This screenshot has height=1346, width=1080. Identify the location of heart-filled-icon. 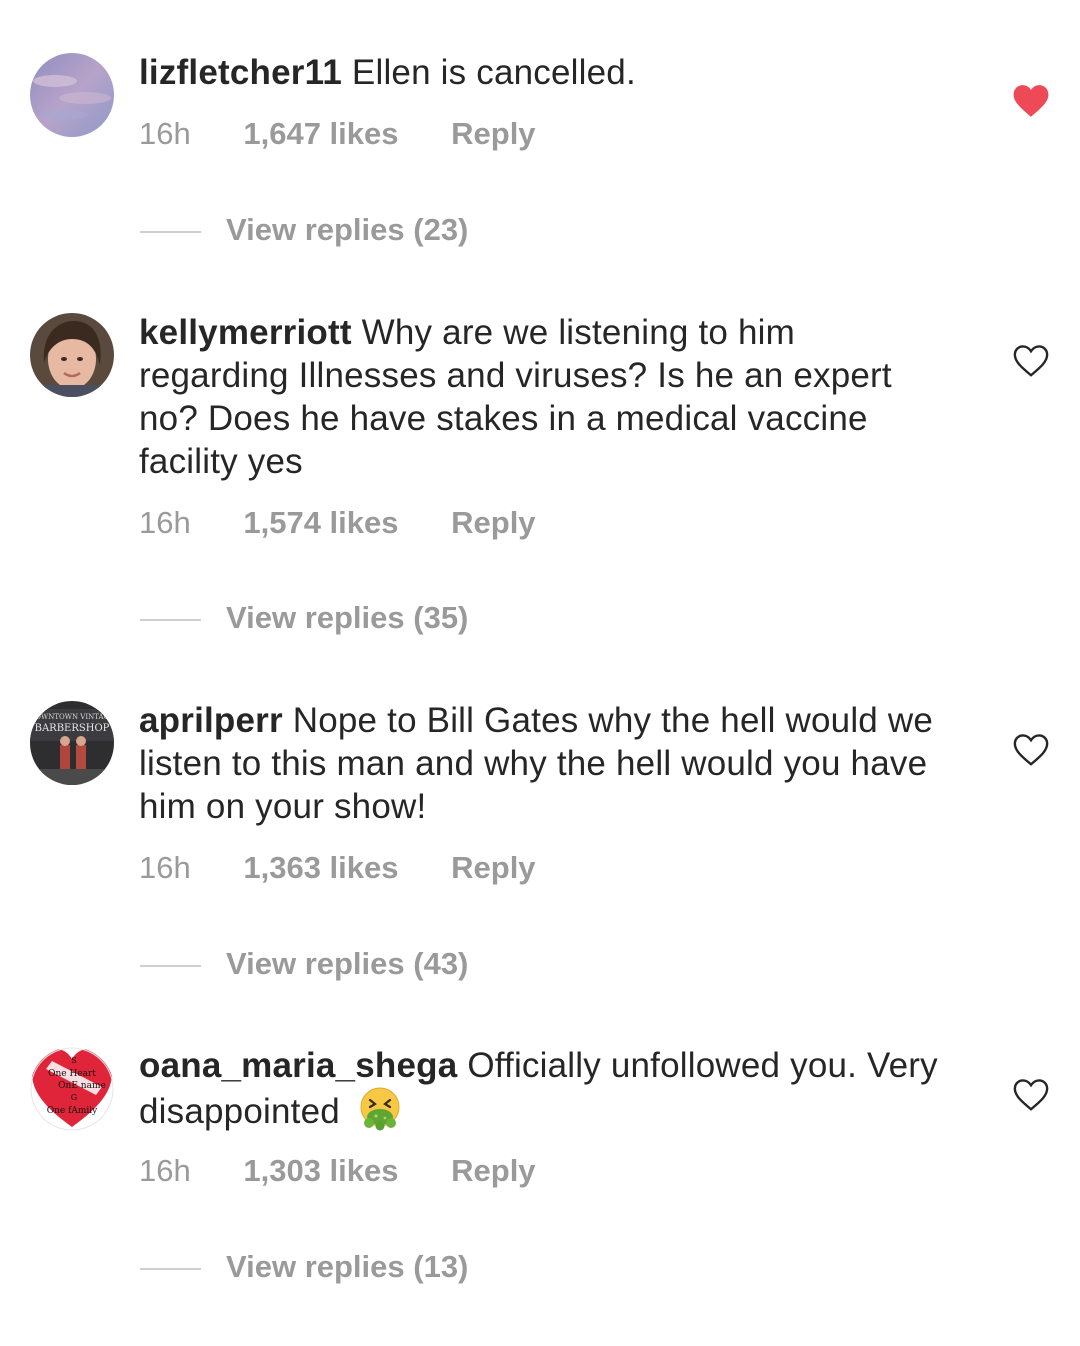
(1031, 101).